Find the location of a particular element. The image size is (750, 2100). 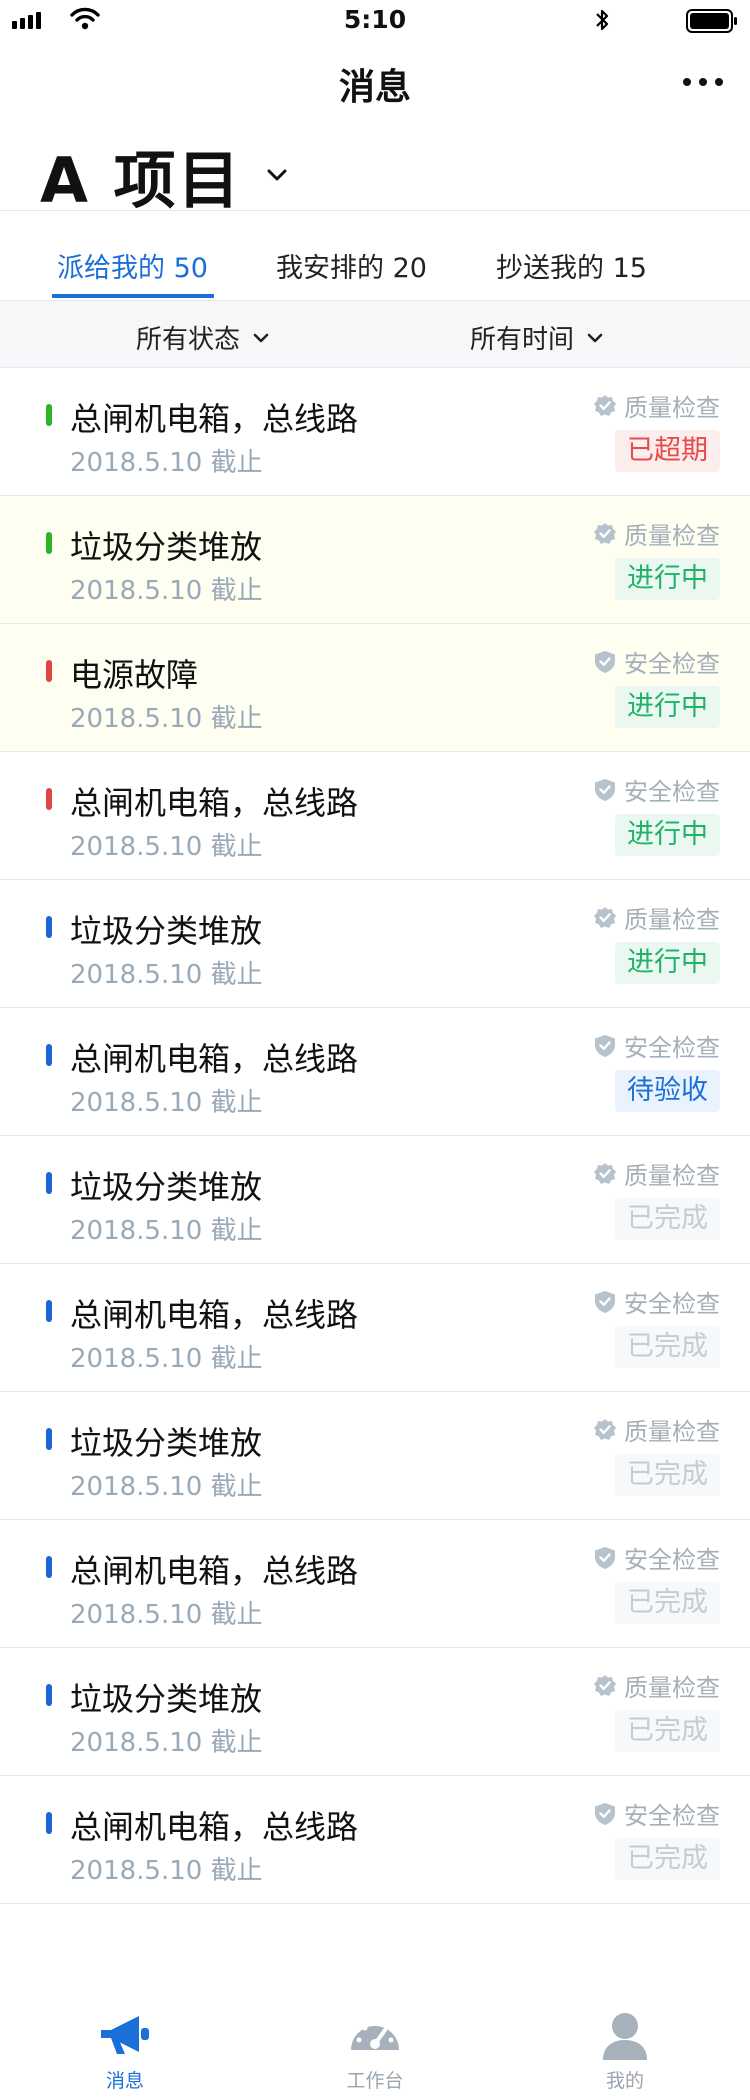

megaphone-icon is located at coordinates (125, 2035).